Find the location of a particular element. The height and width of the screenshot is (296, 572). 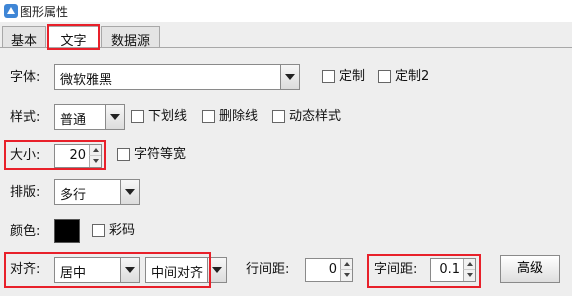

layout-select: 多行 is located at coordinates (97, 192).